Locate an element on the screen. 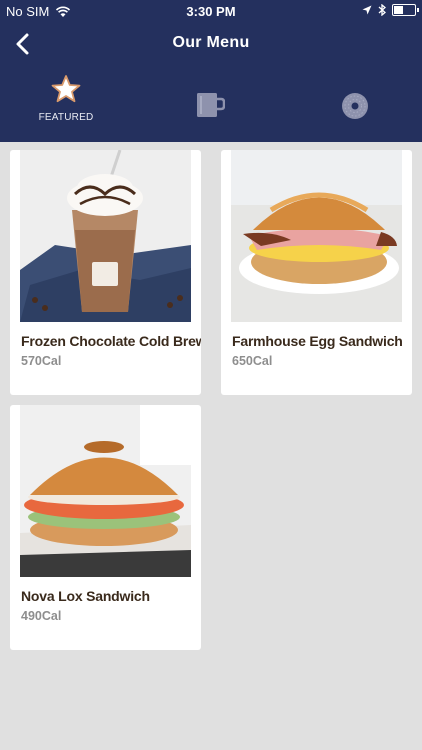 The width and height of the screenshot is (422, 750). item-name: Nova Lox Sandwich is located at coordinates (85, 596).